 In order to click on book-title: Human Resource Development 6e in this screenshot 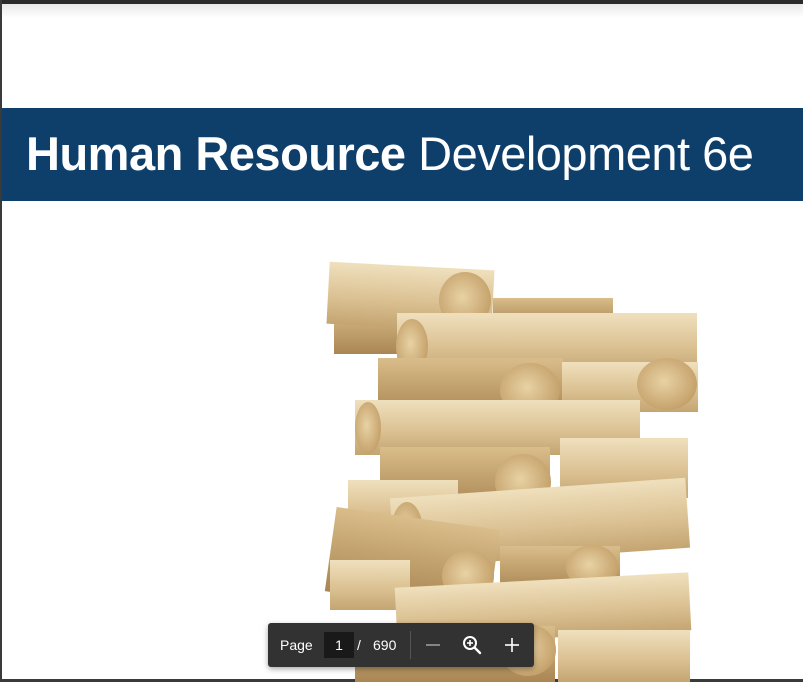, I will do `click(390, 154)`.